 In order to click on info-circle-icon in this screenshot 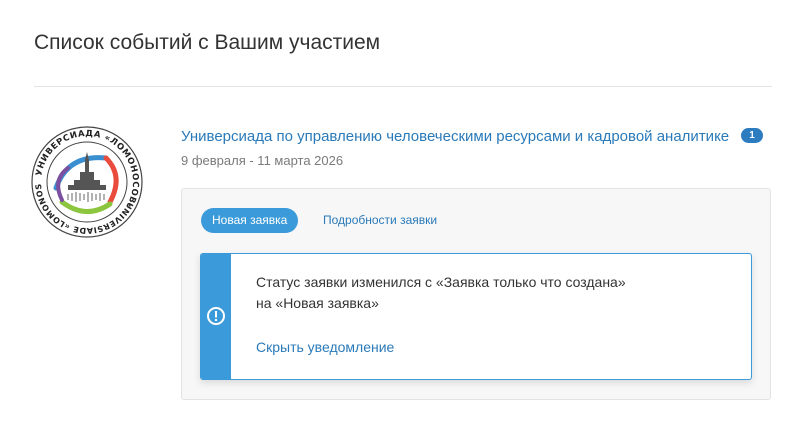, I will do `click(216, 316)`.